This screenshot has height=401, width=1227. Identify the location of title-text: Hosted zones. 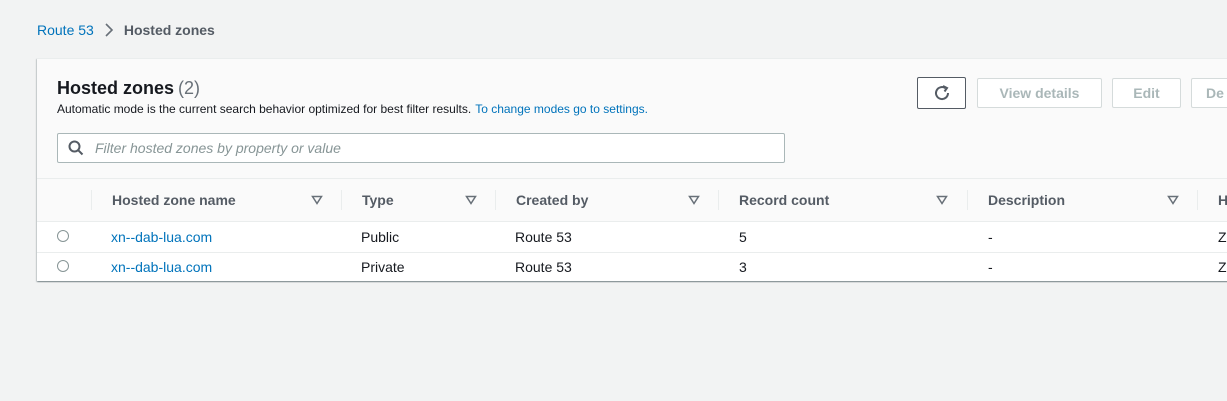
(116, 88).